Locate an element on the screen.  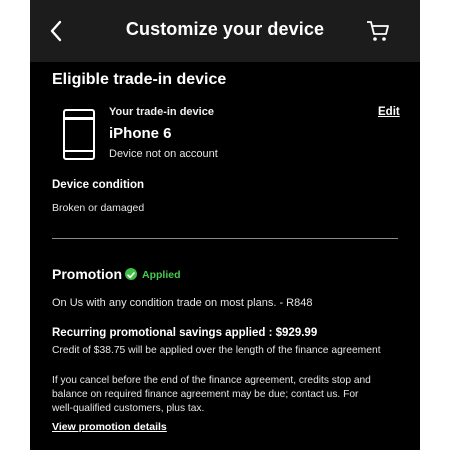
promotion-title: Promotion is located at coordinates (87, 274).